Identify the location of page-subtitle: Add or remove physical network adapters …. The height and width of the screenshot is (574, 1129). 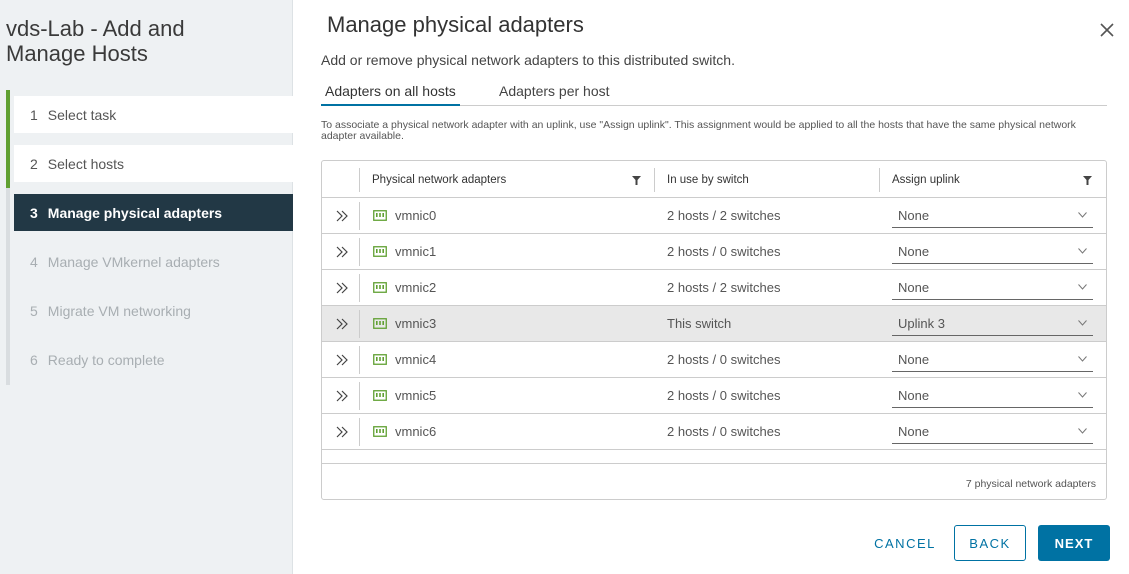
(528, 60).